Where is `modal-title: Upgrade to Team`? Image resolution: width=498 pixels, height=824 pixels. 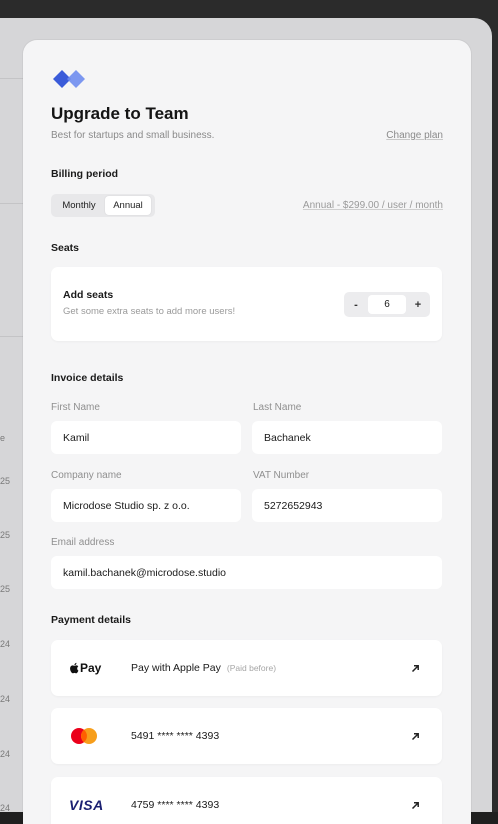 modal-title: Upgrade to Team is located at coordinates (120, 113).